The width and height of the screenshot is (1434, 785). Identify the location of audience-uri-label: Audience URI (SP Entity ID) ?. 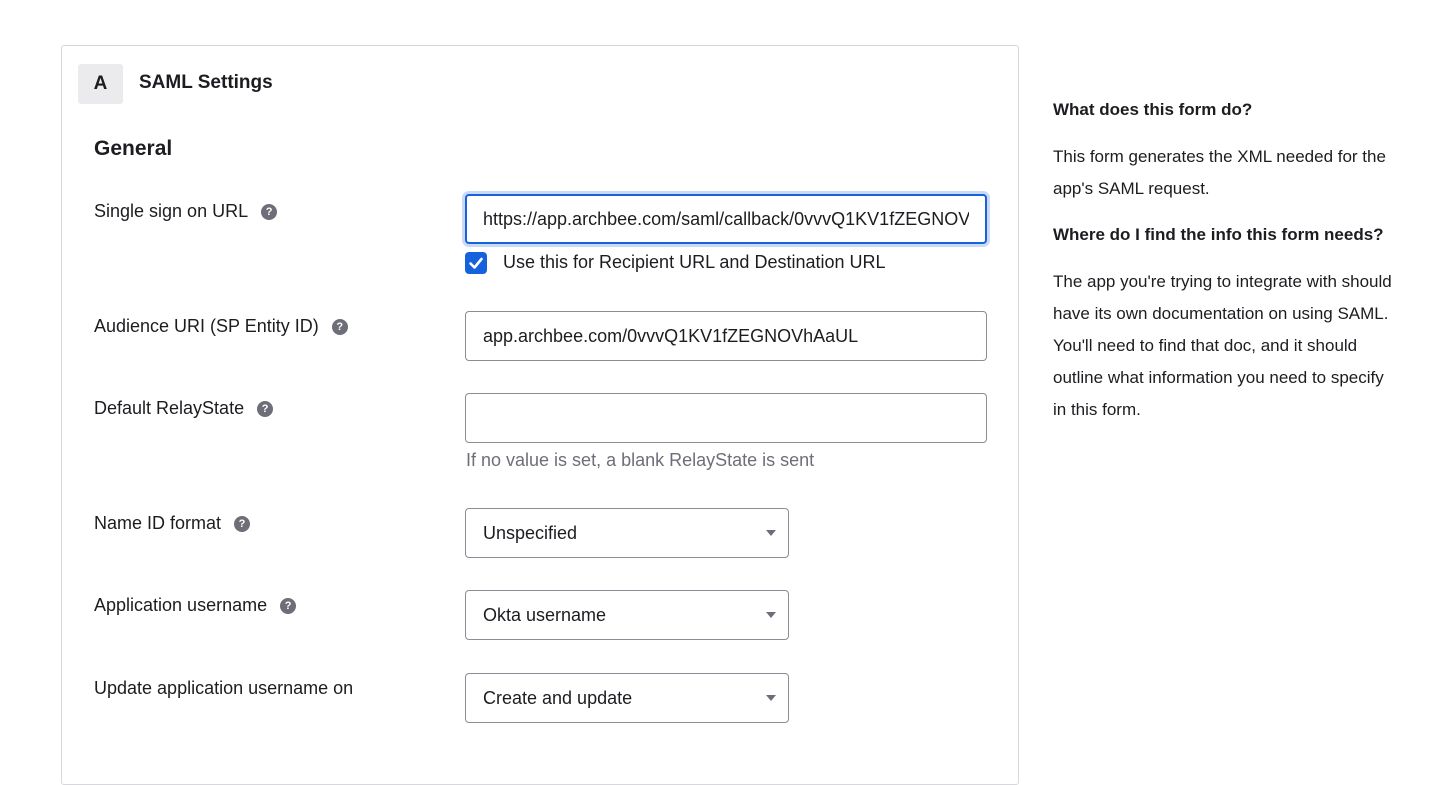
(221, 326).